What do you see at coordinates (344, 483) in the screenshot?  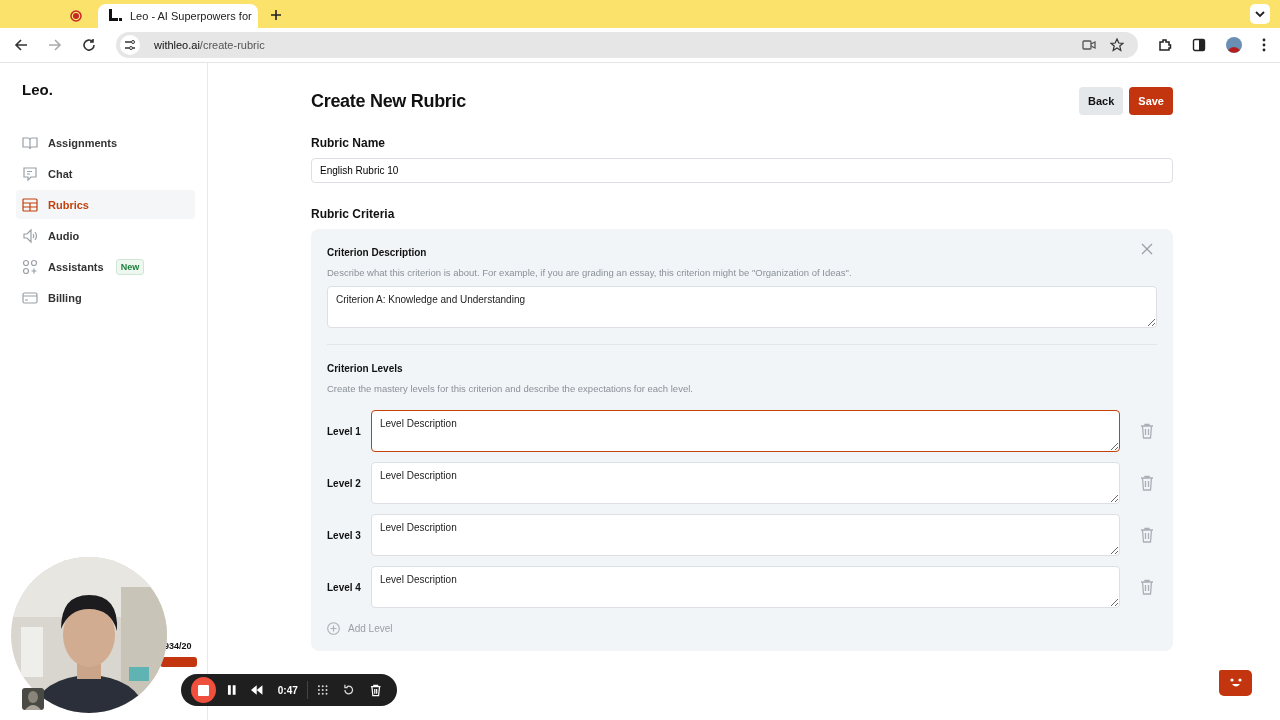 I see `level-label: Level 2` at bounding box center [344, 483].